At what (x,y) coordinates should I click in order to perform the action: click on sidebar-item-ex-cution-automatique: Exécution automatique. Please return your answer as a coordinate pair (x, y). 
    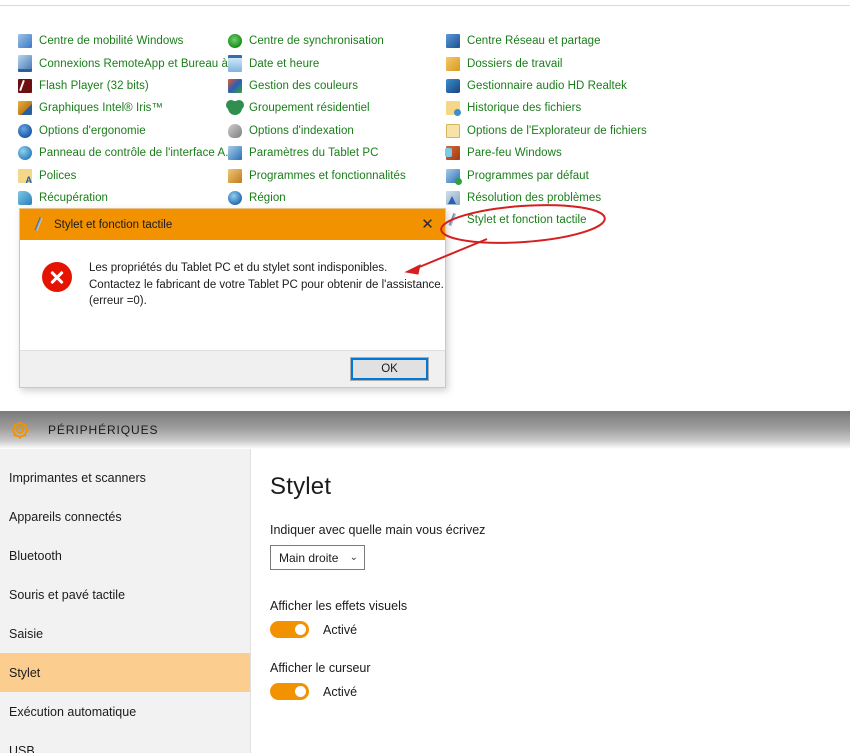
    Looking at the image, I should click on (125, 711).